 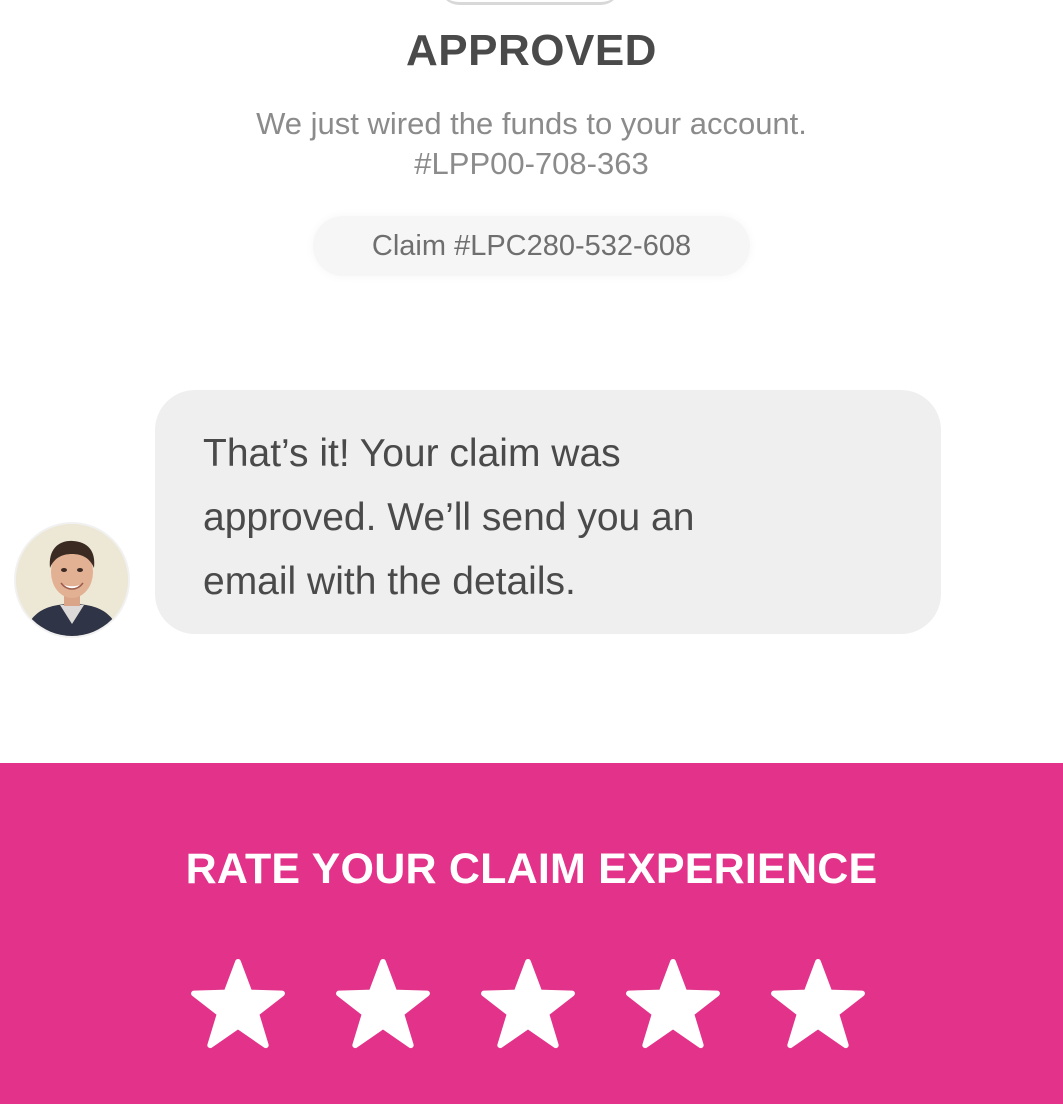 What do you see at coordinates (531, 163) in the screenshot?
I see `payment-reference: #LPP00-708-363` at bounding box center [531, 163].